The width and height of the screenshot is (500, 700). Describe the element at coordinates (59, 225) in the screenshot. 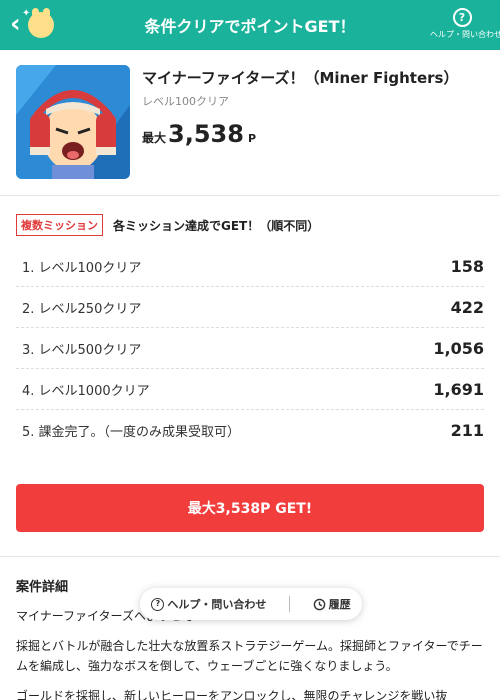

I see `mission-badge: 複数ミッション` at that location.